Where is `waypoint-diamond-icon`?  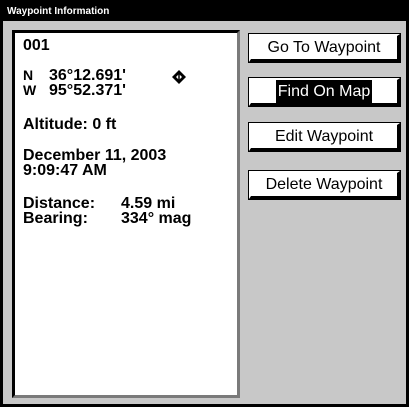
waypoint-diamond-icon is located at coordinates (179, 77).